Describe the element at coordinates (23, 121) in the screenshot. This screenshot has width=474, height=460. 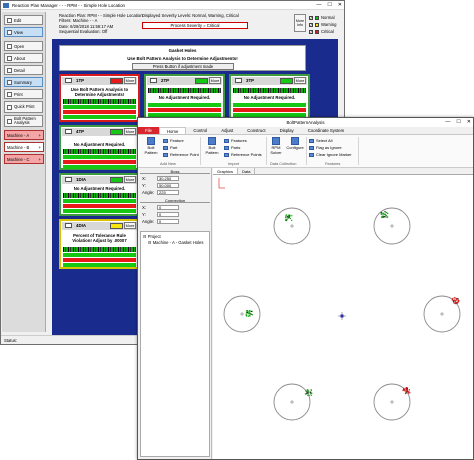
I see `bolt-pattern-analysis-button: Bolt Pattern Analysis` at that location.